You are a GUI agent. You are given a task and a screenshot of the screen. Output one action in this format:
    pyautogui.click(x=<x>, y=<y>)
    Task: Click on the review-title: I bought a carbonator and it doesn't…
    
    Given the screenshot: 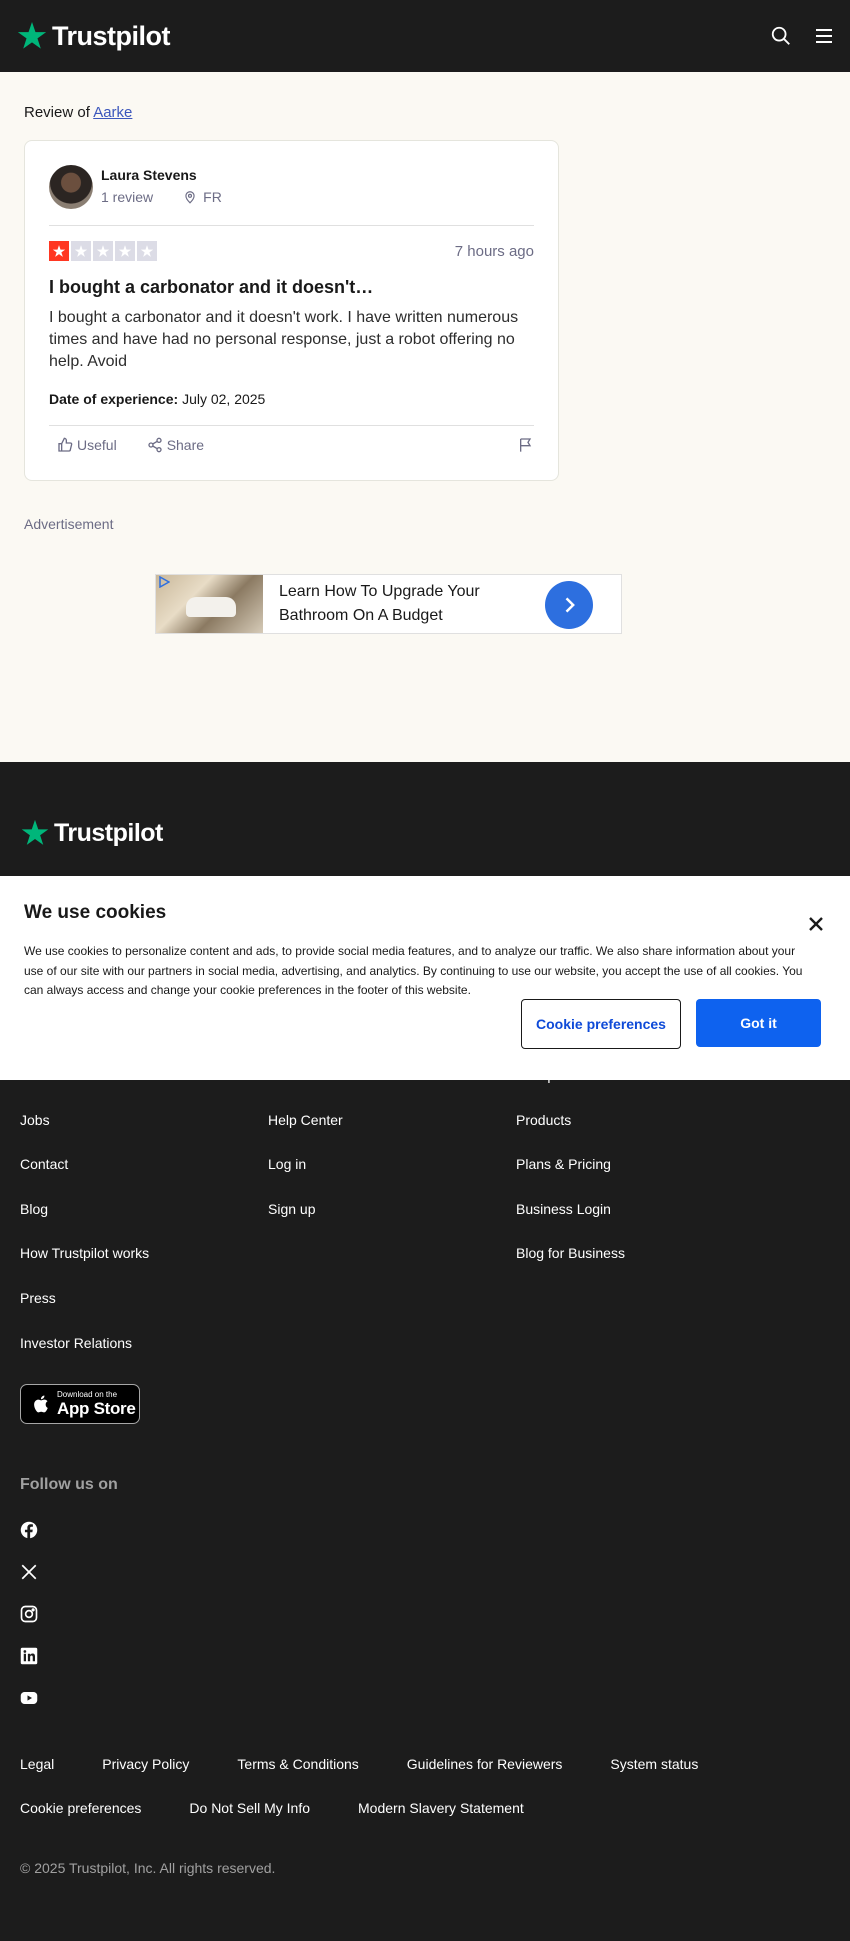 What is the action you would take?
    pyautogui.click(x=211, y=287)
    